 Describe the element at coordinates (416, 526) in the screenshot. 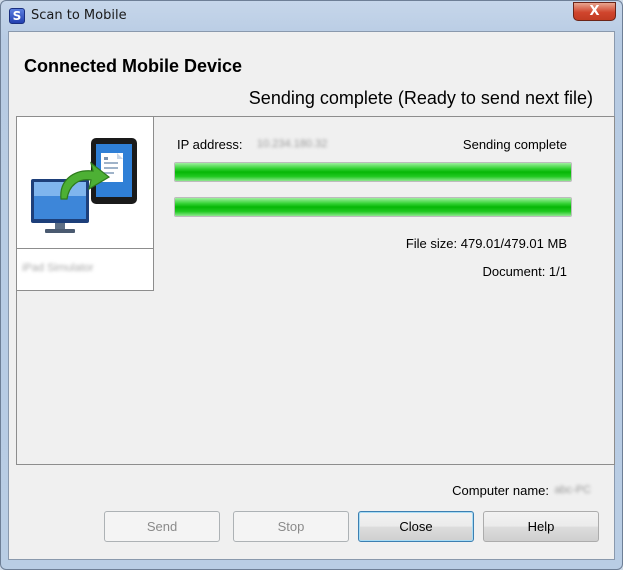

I see `close-button: Close` at that location.